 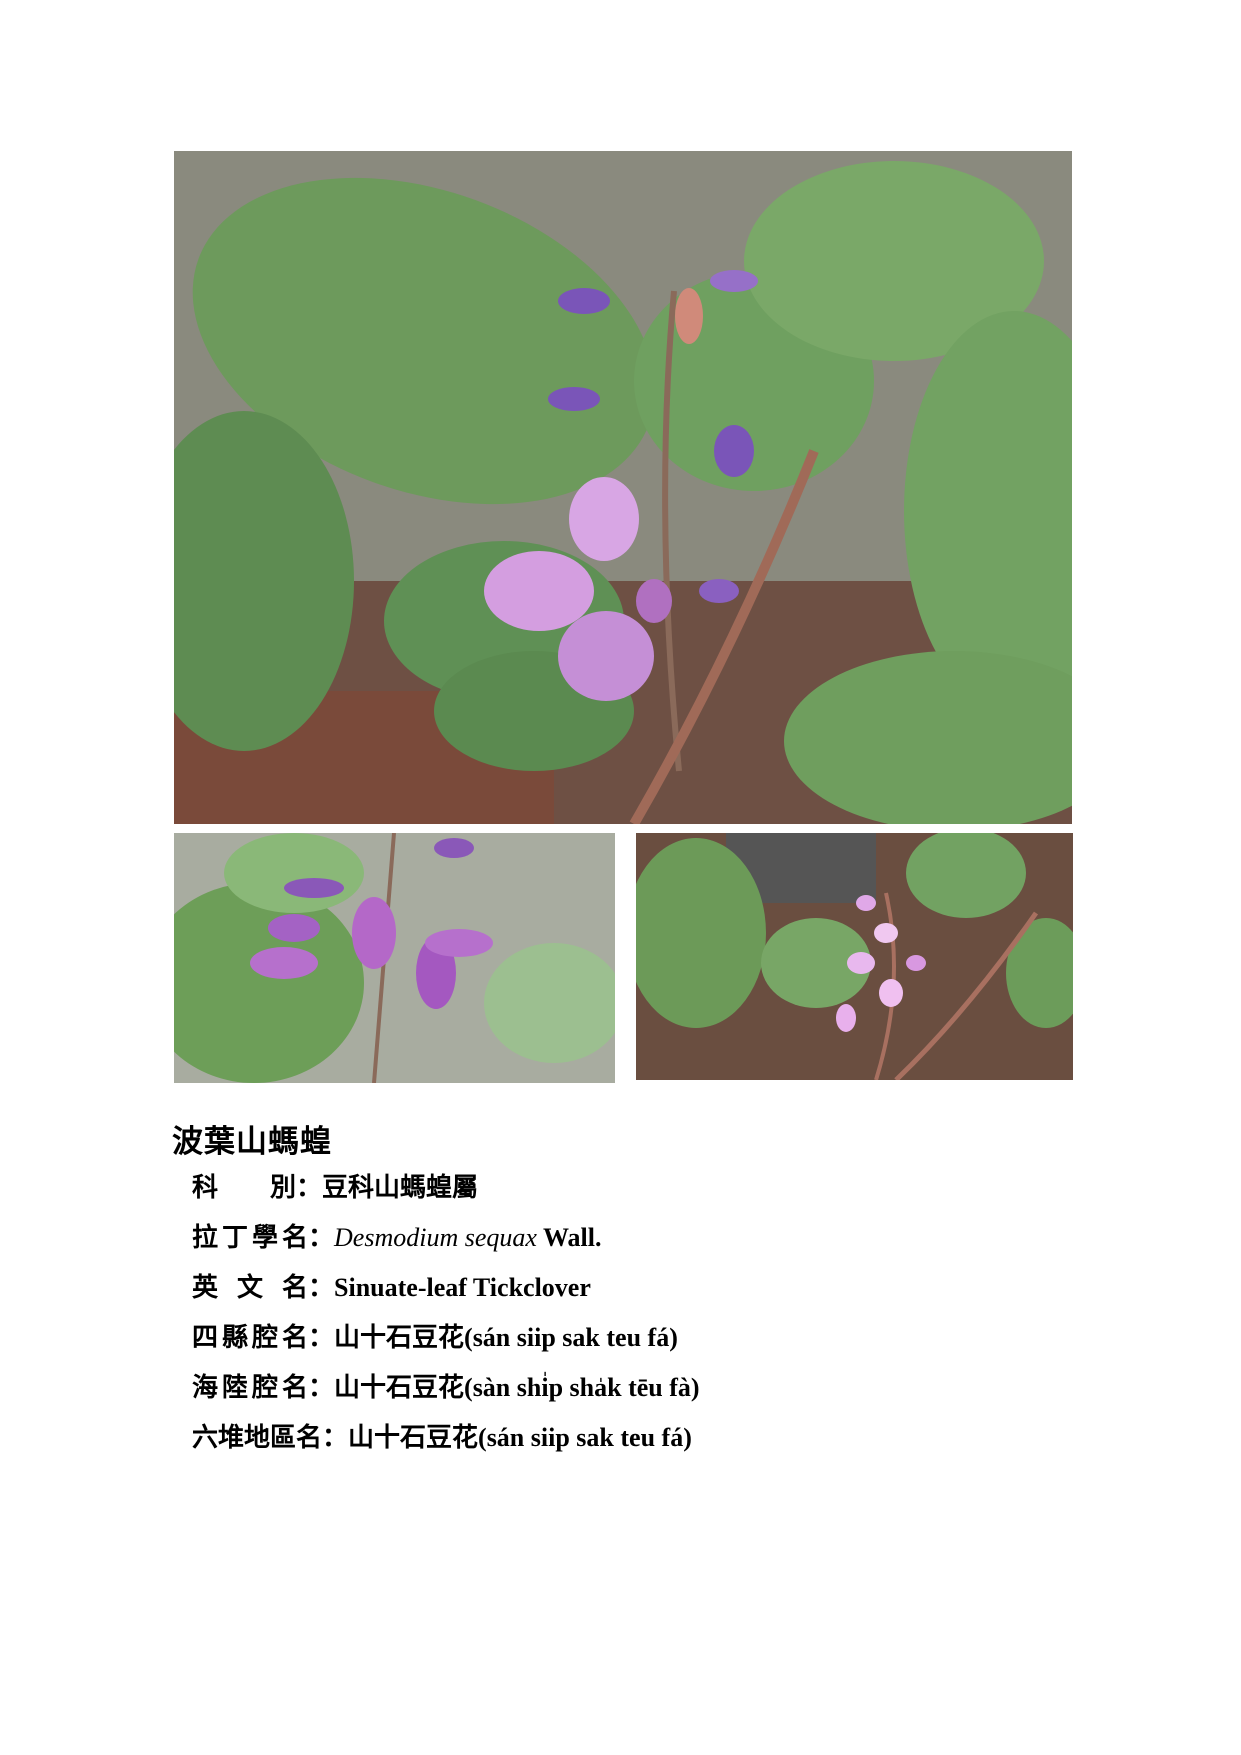 I want to click on sixian-name-romanization: (sán siip sak teu fá), so click(x=571, y=1337).